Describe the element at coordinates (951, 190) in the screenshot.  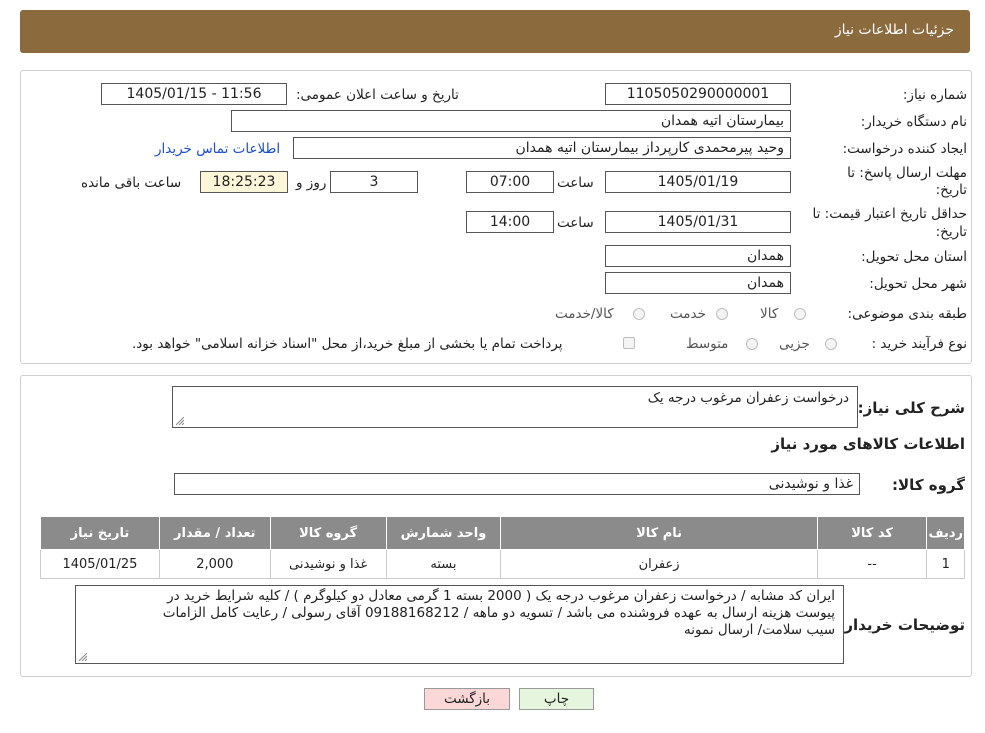
I see `deadline-label-2: تاریخ:` at that location.